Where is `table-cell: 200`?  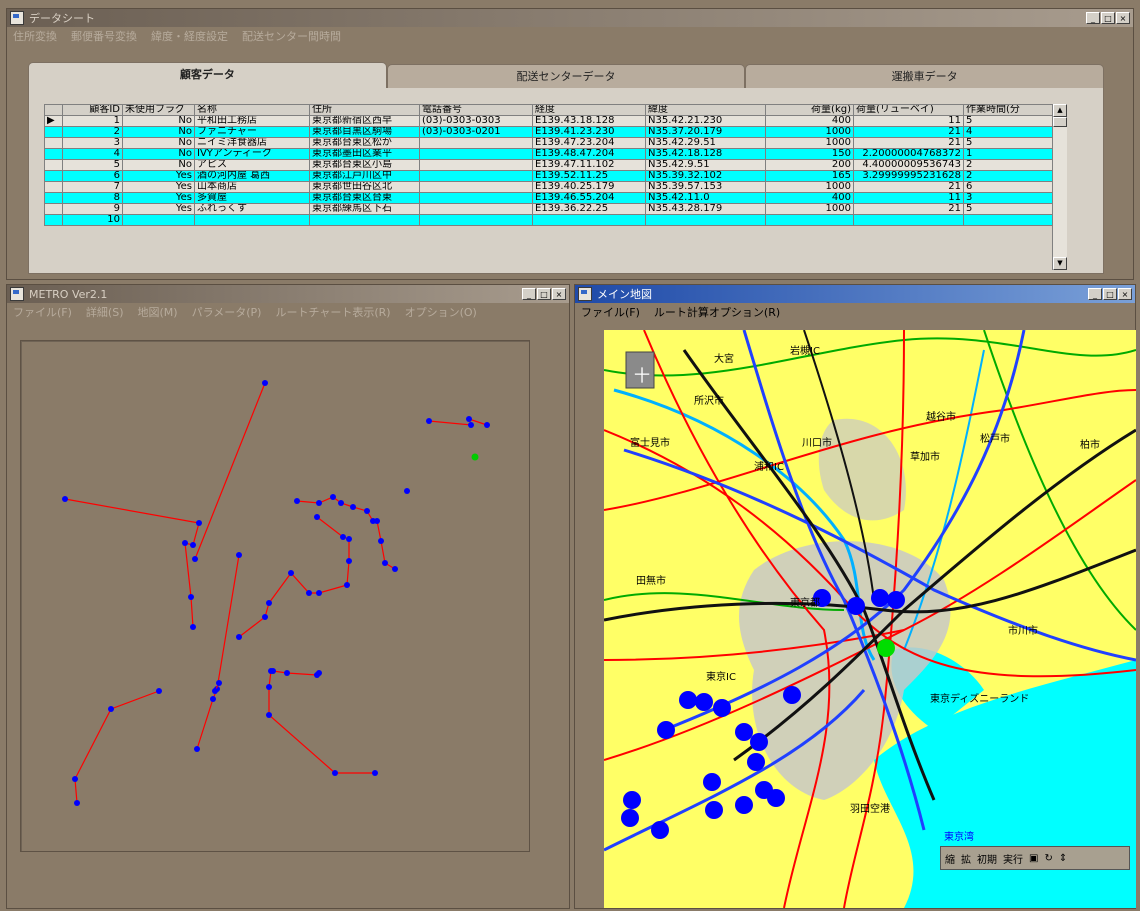
table-cell: 200 is located at coordinates (809, 165).